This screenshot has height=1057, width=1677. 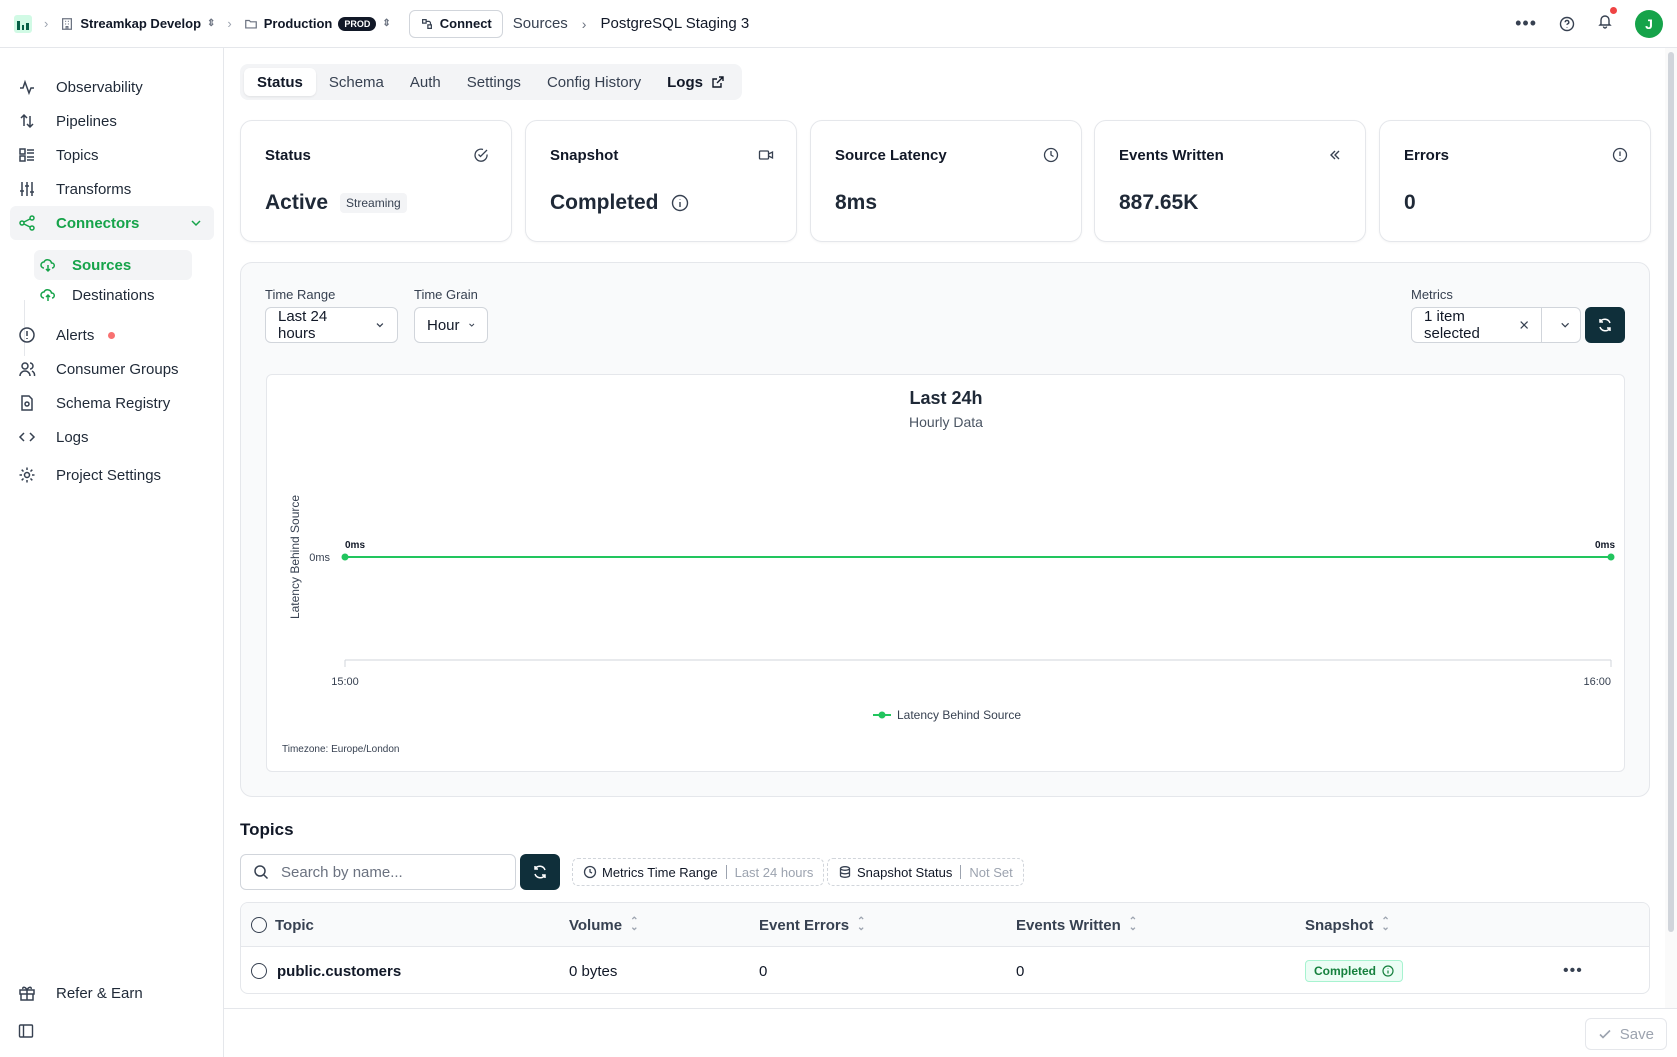 What do you see at coordinates (1410, 202) in the screenshot?
I see `card-value: 0` at bounding box center [1410, 202].